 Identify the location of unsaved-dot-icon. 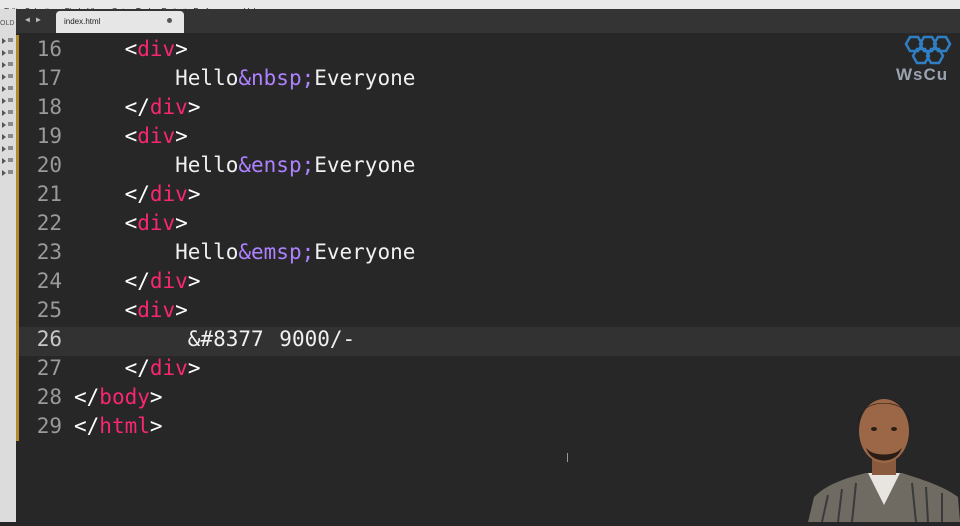
(169, 20).